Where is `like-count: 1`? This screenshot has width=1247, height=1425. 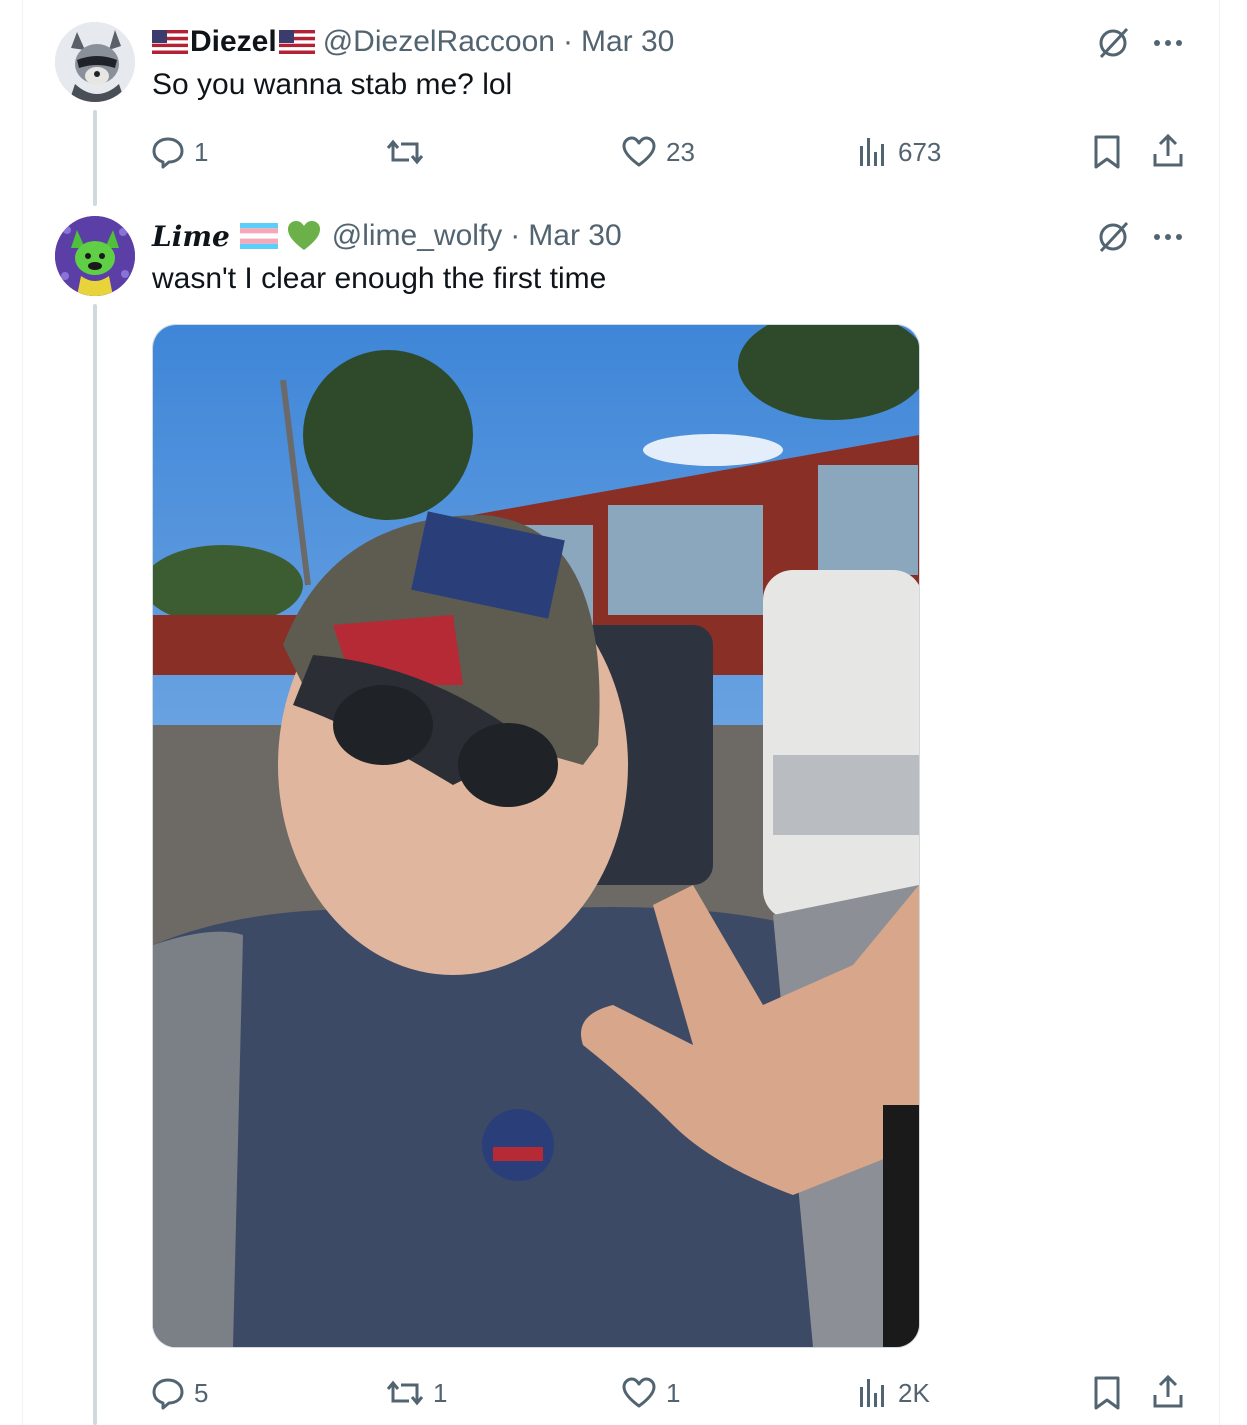 like-count: 1 is located at coordinates (673, 1392).